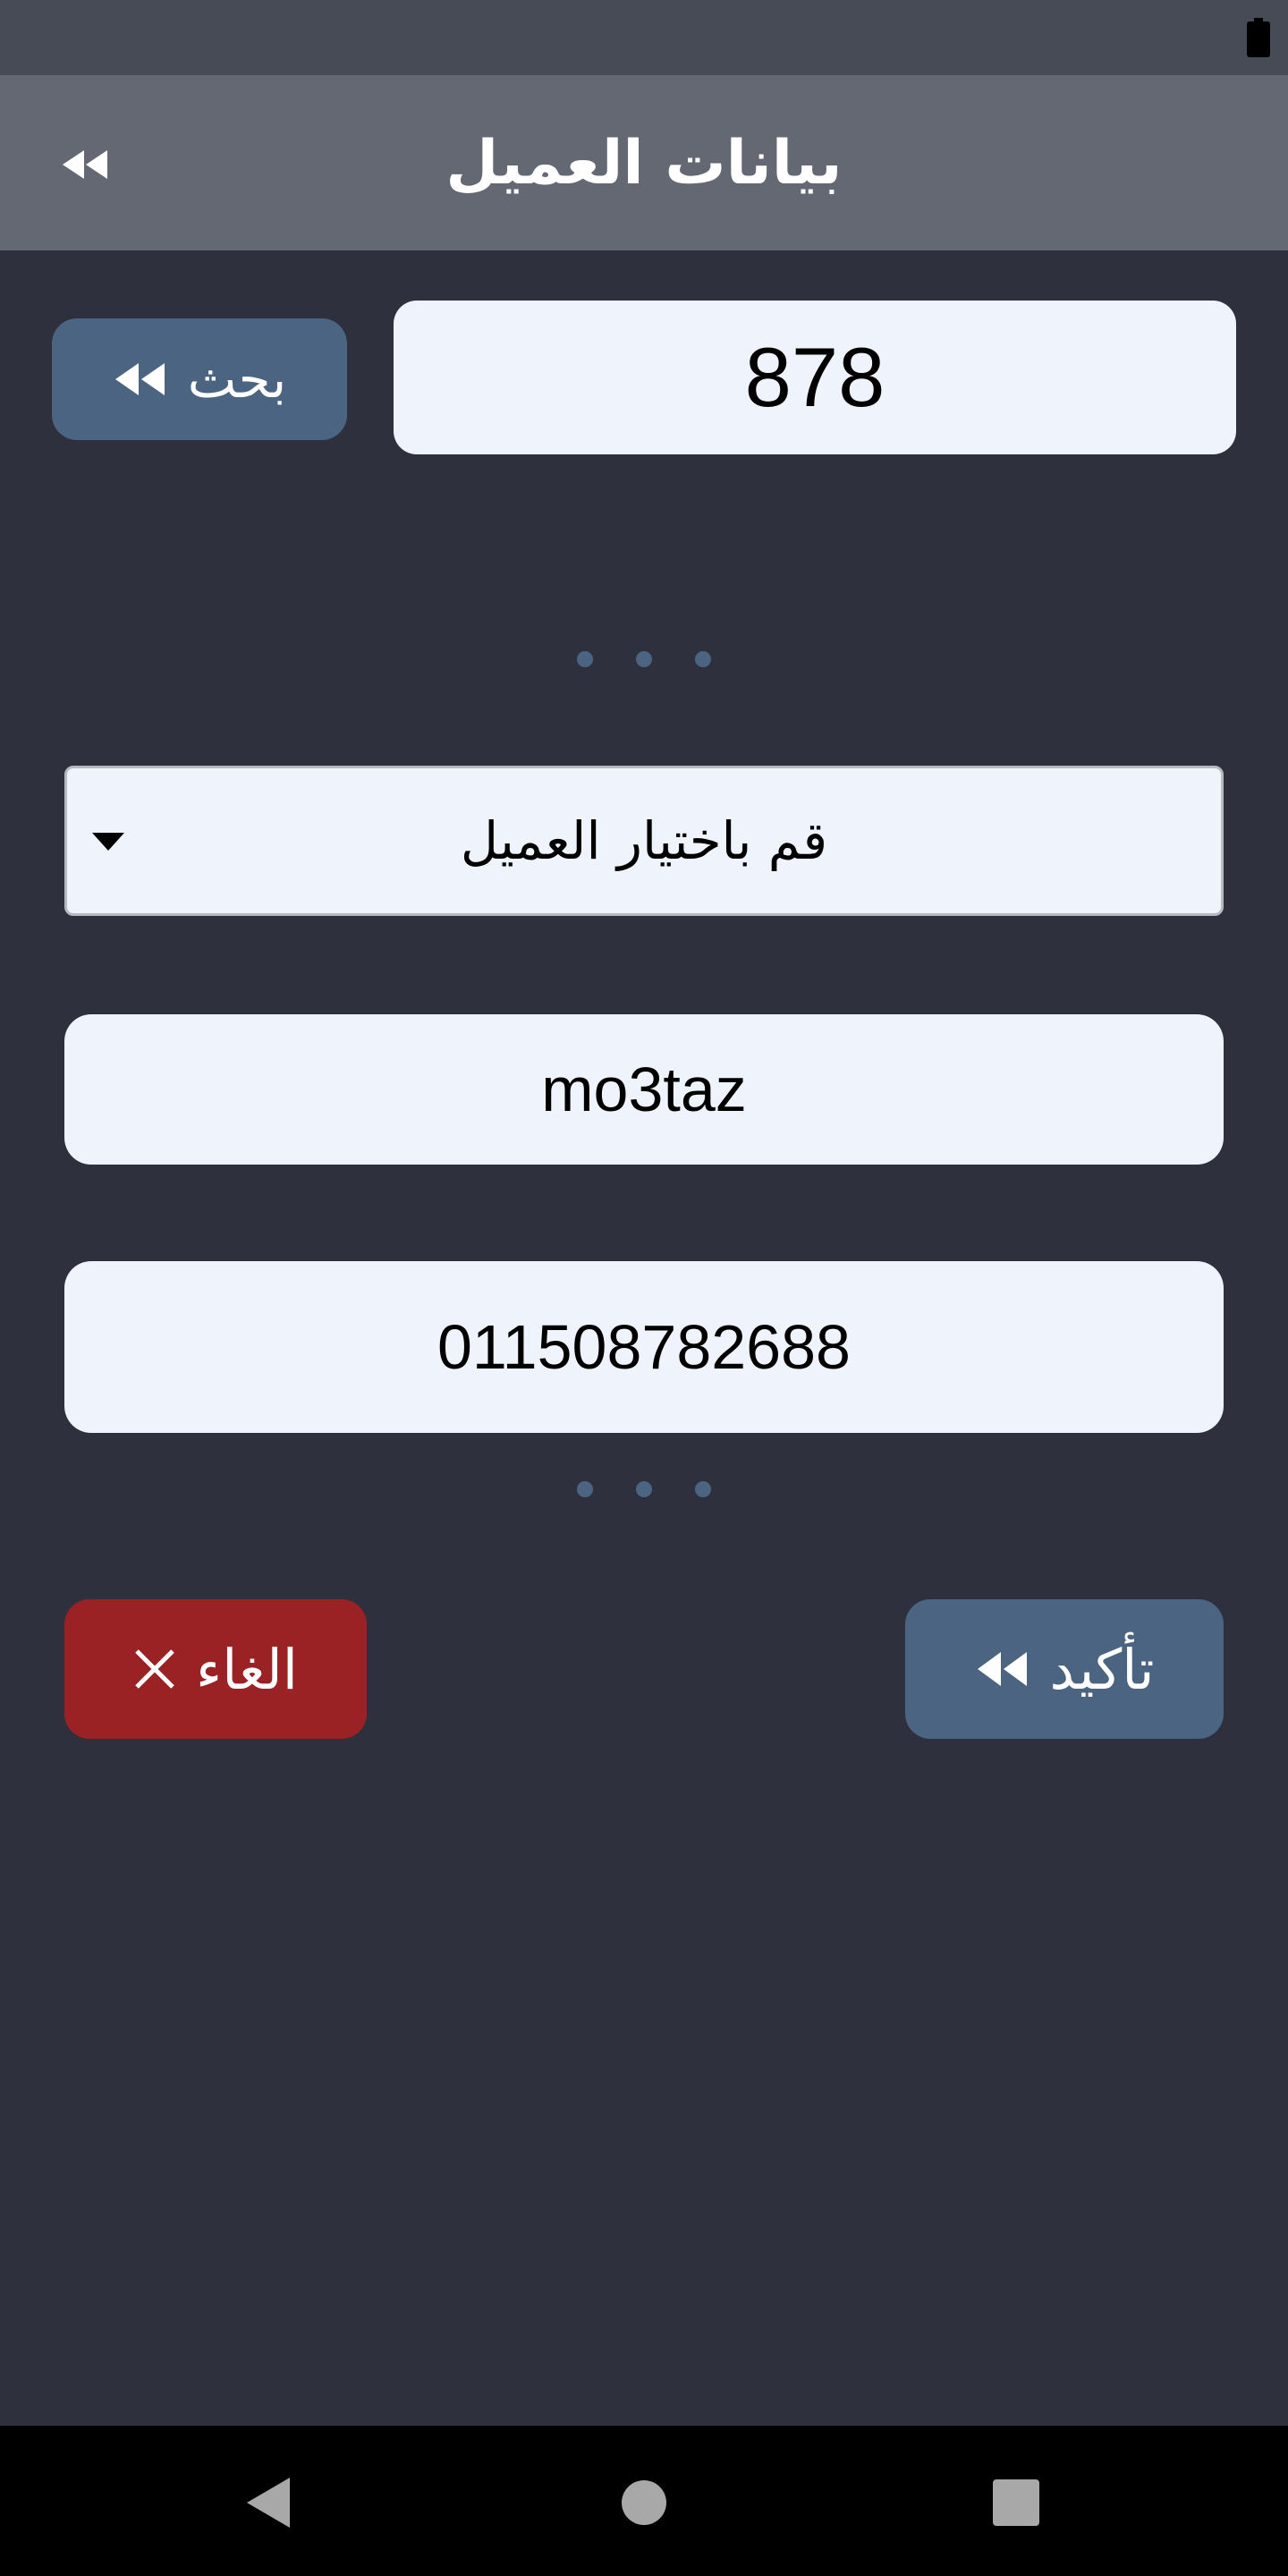  Describe the element at coordinates (815, 377) in the screenshot. I see `search-input` at that location.